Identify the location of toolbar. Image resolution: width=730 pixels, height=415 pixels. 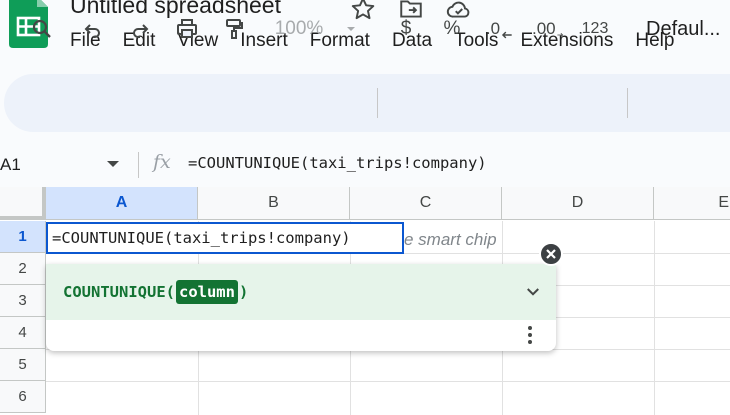
(367, 103).